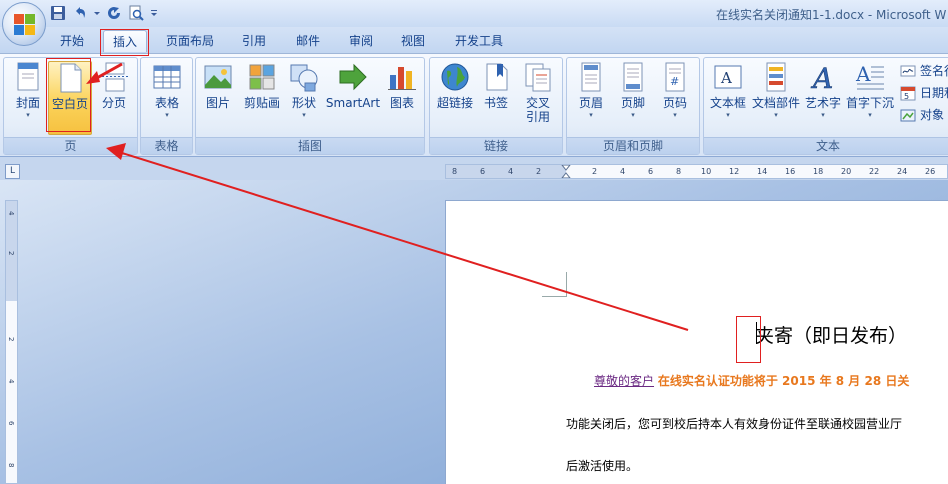 The height and width of the screenshot is (484, 948). I want to click on page-break-button: 分页, so click(114, 85).